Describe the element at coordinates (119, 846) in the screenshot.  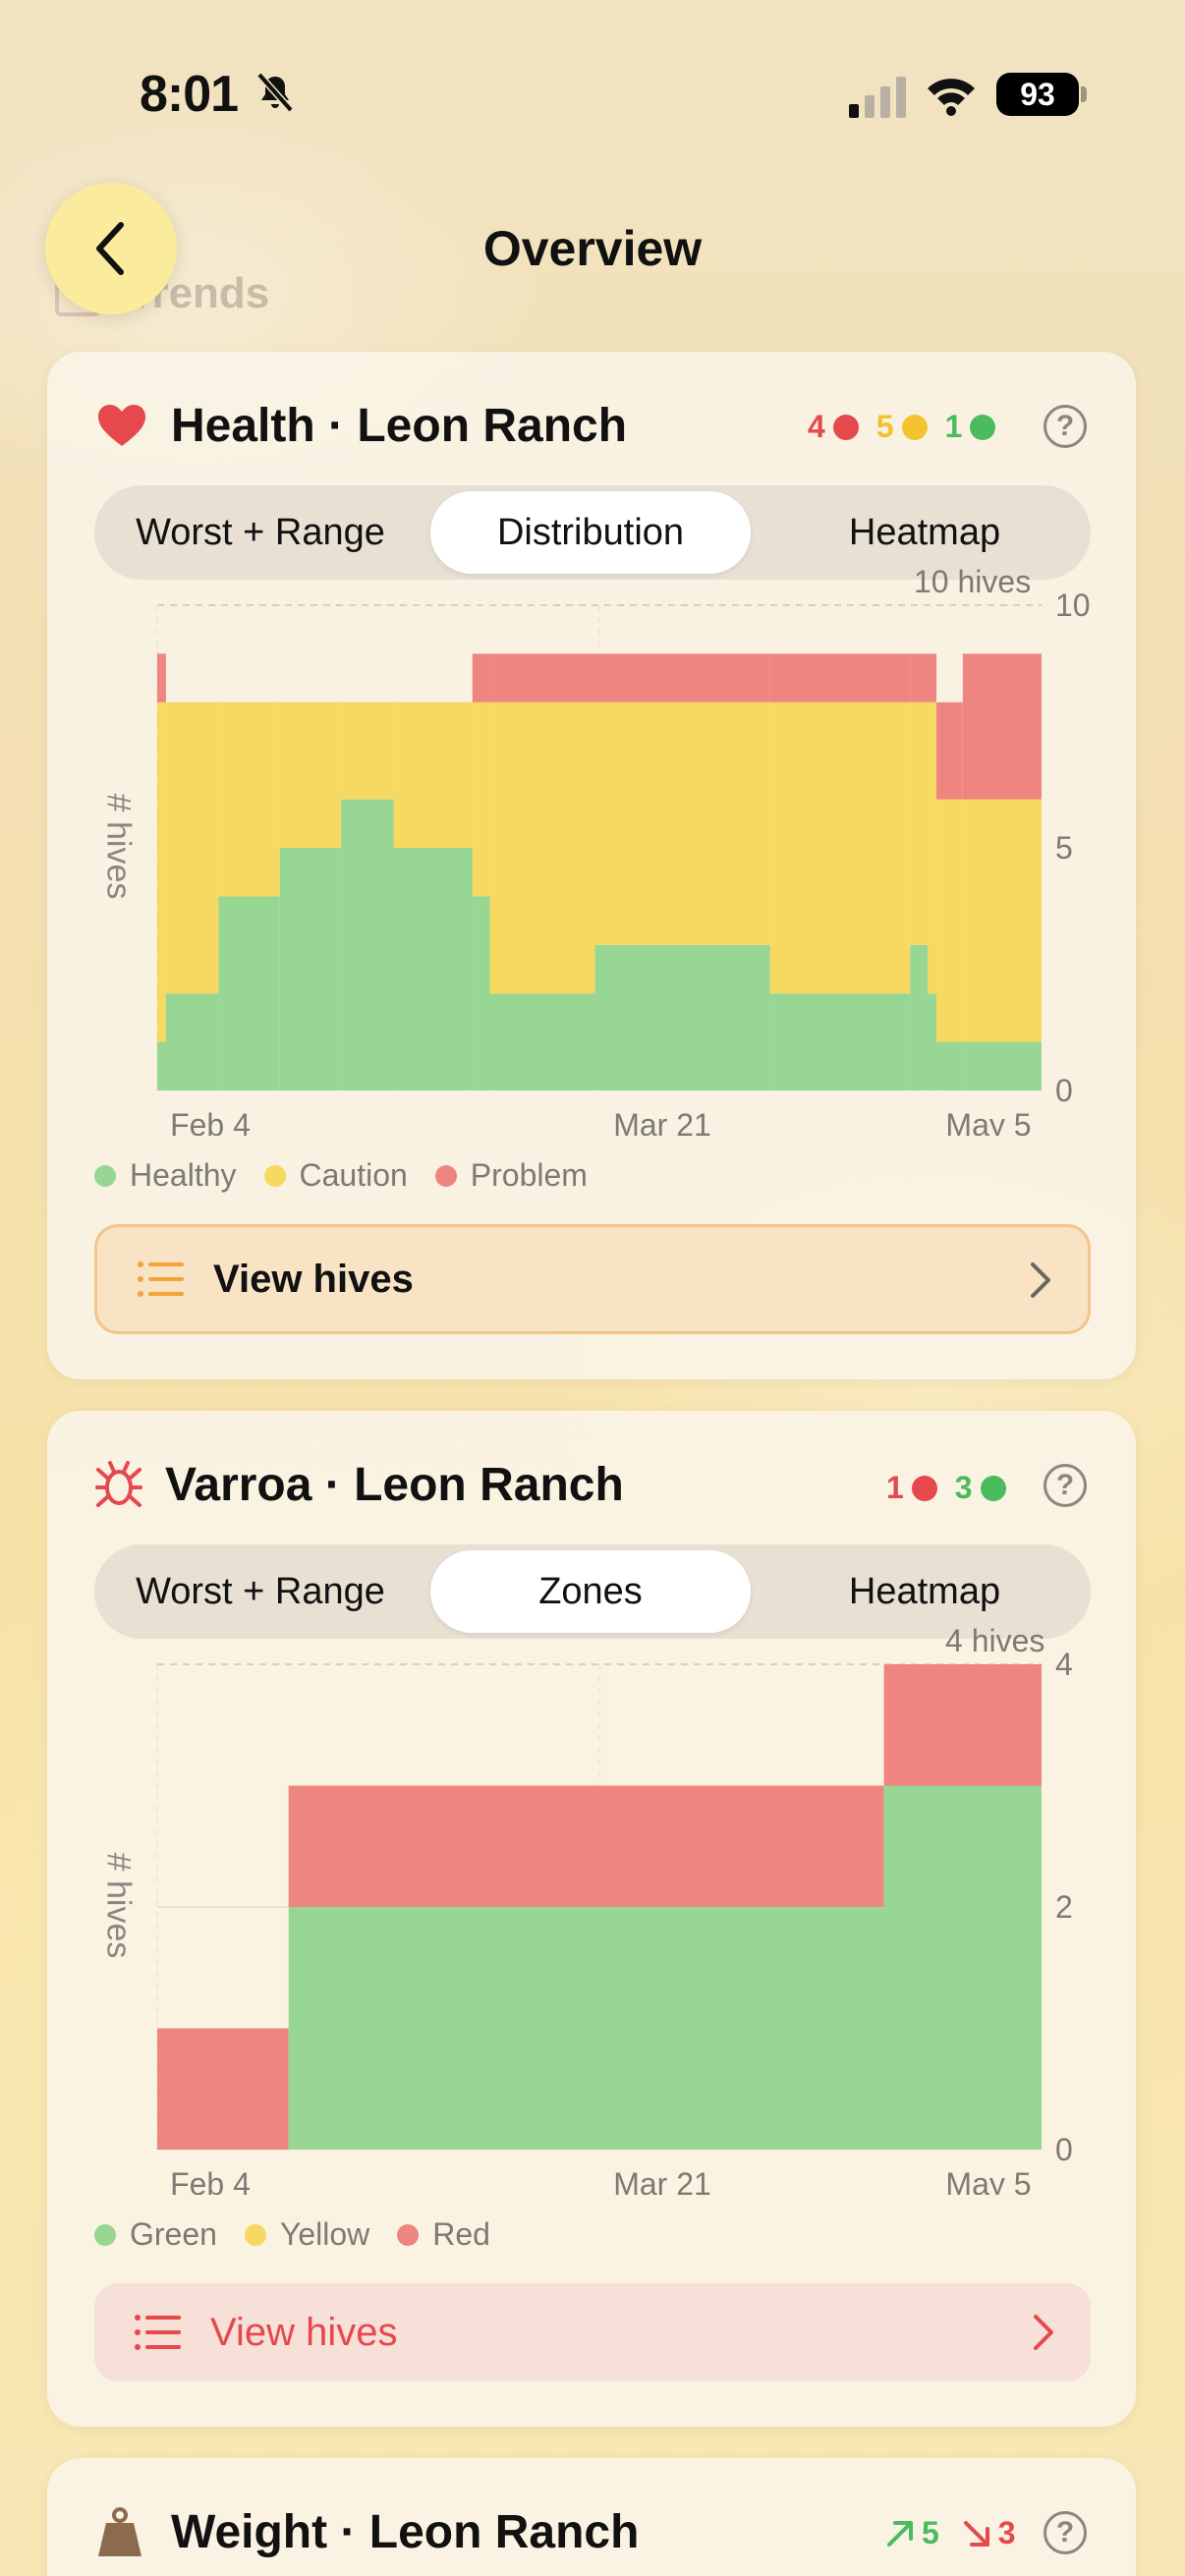
I see `health-y-axis-title: # hives` at that location.